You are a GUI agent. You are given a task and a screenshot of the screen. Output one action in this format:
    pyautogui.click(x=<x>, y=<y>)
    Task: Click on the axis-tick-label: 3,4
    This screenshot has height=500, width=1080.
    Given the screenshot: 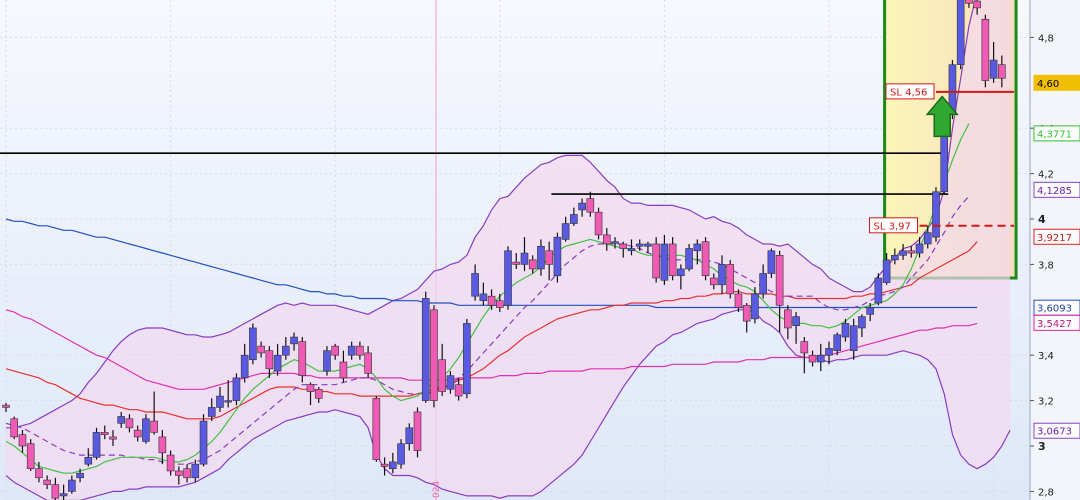 What is the action you would take?
    pyautogui.click(x=1046, y=356)
    